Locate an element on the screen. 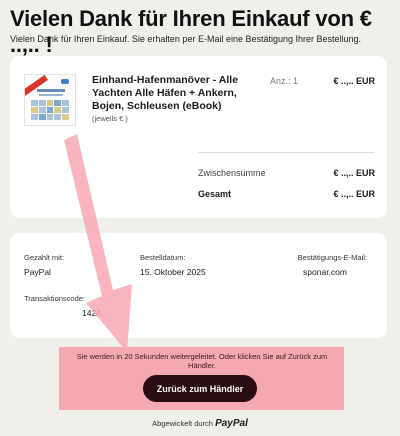 The width and height of the screenshot is (400, 436). subtotal-label: Zwischensumme is located at coordinates (232, 173).